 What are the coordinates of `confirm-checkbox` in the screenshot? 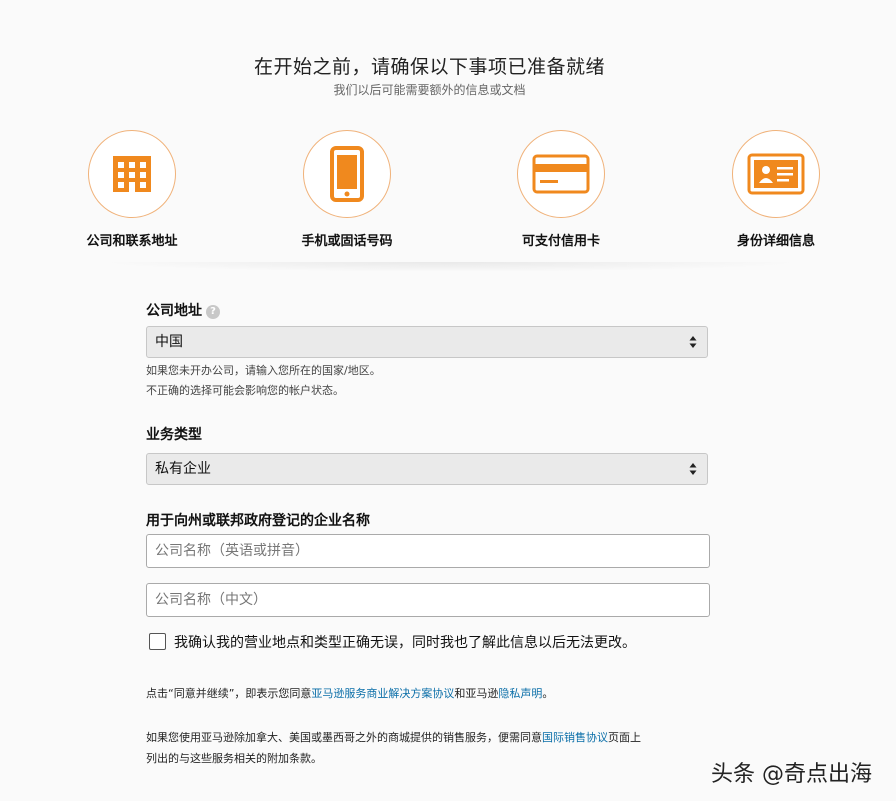 It's located at (157, 641).